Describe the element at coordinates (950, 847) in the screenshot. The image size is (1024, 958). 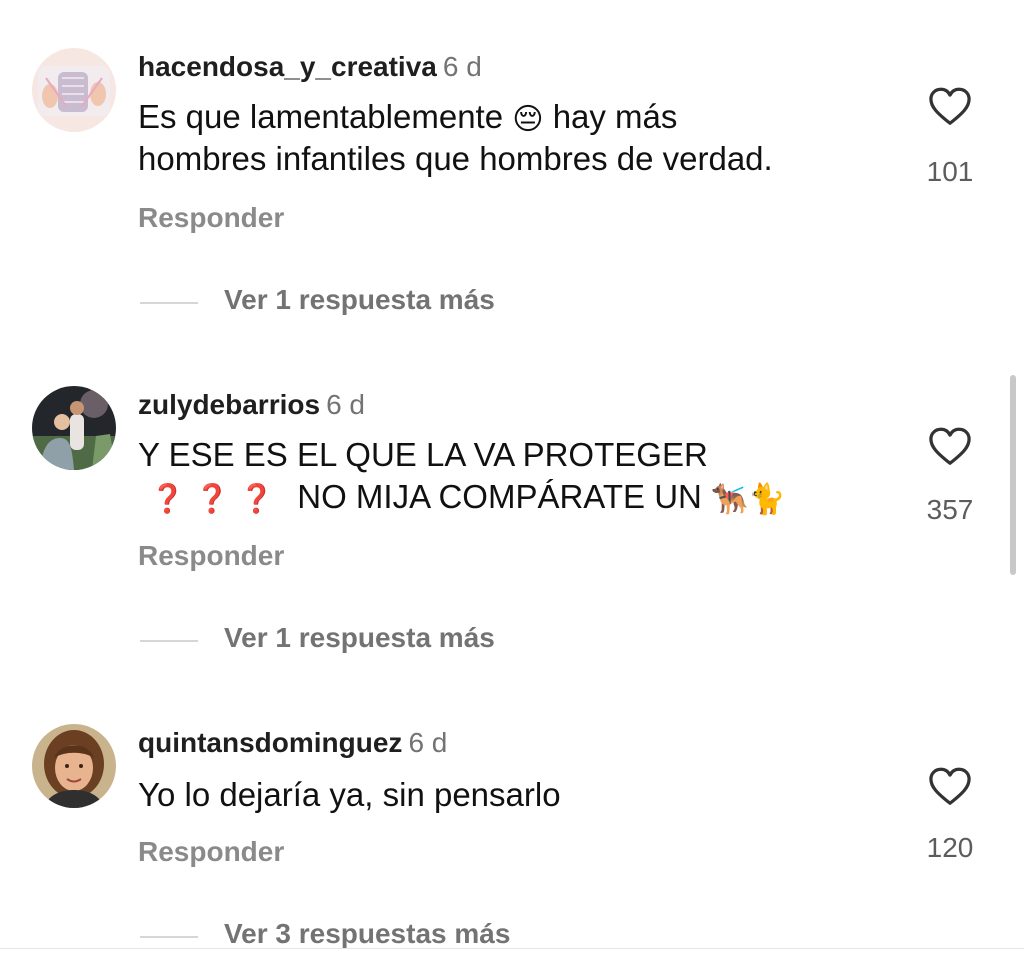
I see `like-count: 120` at that location.